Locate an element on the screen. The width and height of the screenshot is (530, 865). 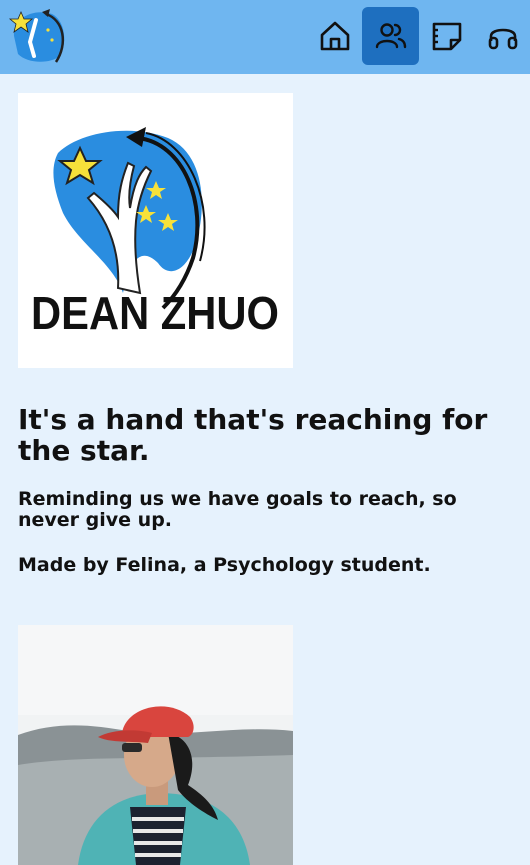
nav-home-button is located at coordinates (334, 36).